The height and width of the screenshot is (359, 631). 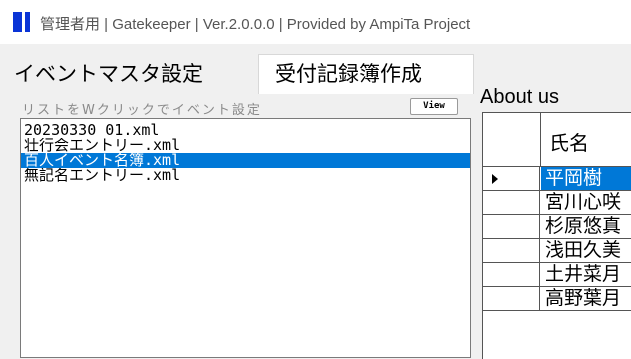 I want to click on table-row: 杉原悠真, so click(x=557, y=227).